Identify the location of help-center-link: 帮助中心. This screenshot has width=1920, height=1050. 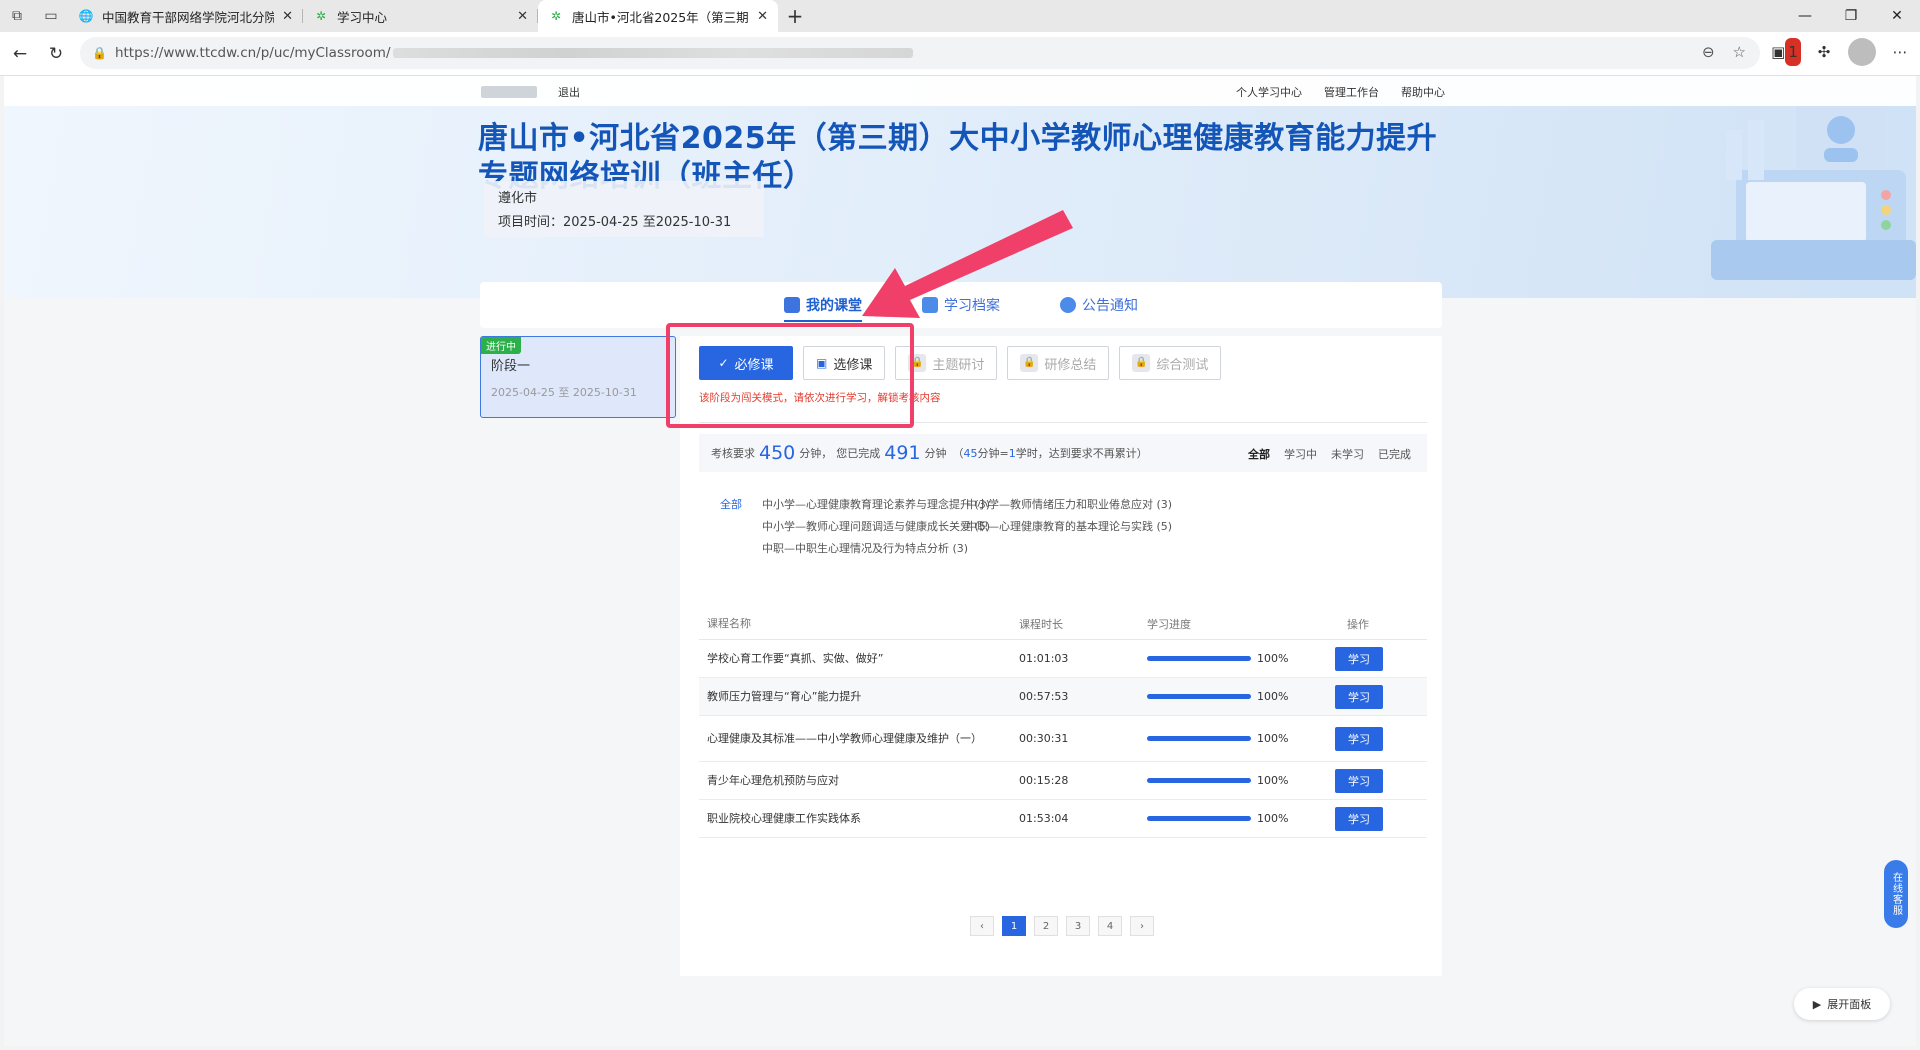
(1423, 92).